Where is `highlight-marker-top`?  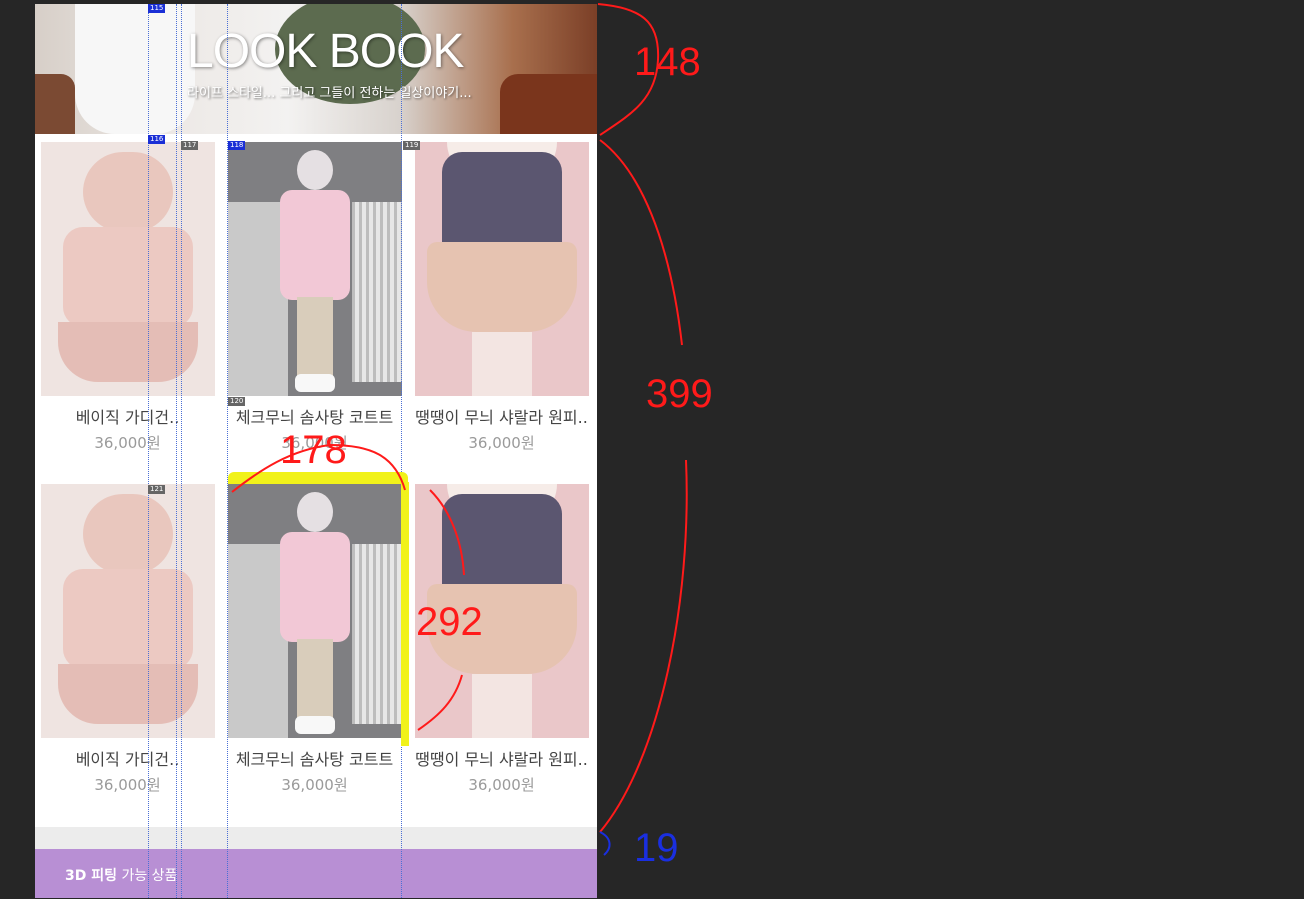 highlight-marker-top is located at coordinates (318, 478).